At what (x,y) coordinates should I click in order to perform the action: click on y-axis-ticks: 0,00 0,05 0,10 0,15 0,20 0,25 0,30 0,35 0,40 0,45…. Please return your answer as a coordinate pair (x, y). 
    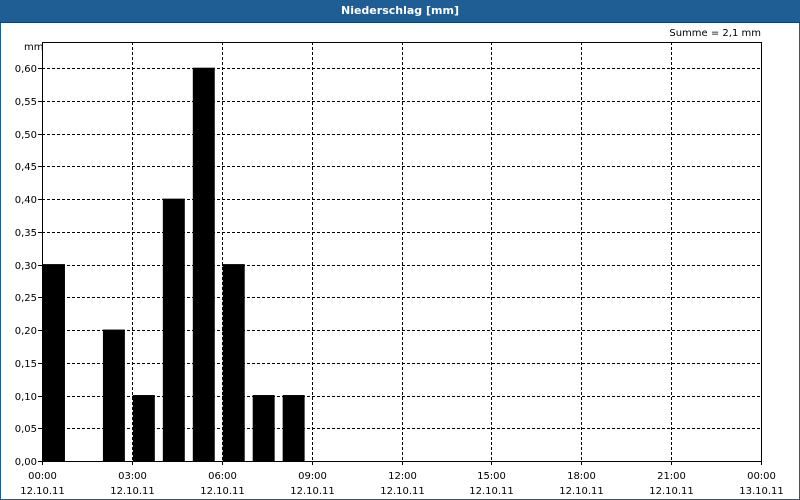
    Looking at the image, I should click on (28, 266).